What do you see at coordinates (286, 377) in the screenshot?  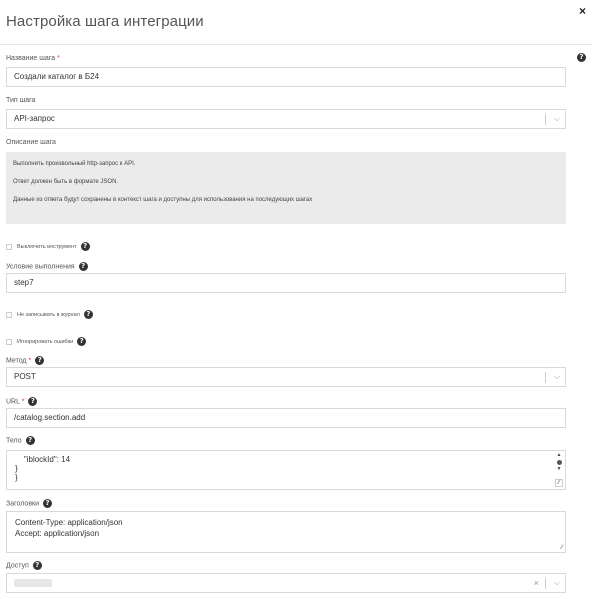 I see `method-select: POST ⌵` at bounding box center [286, 377].